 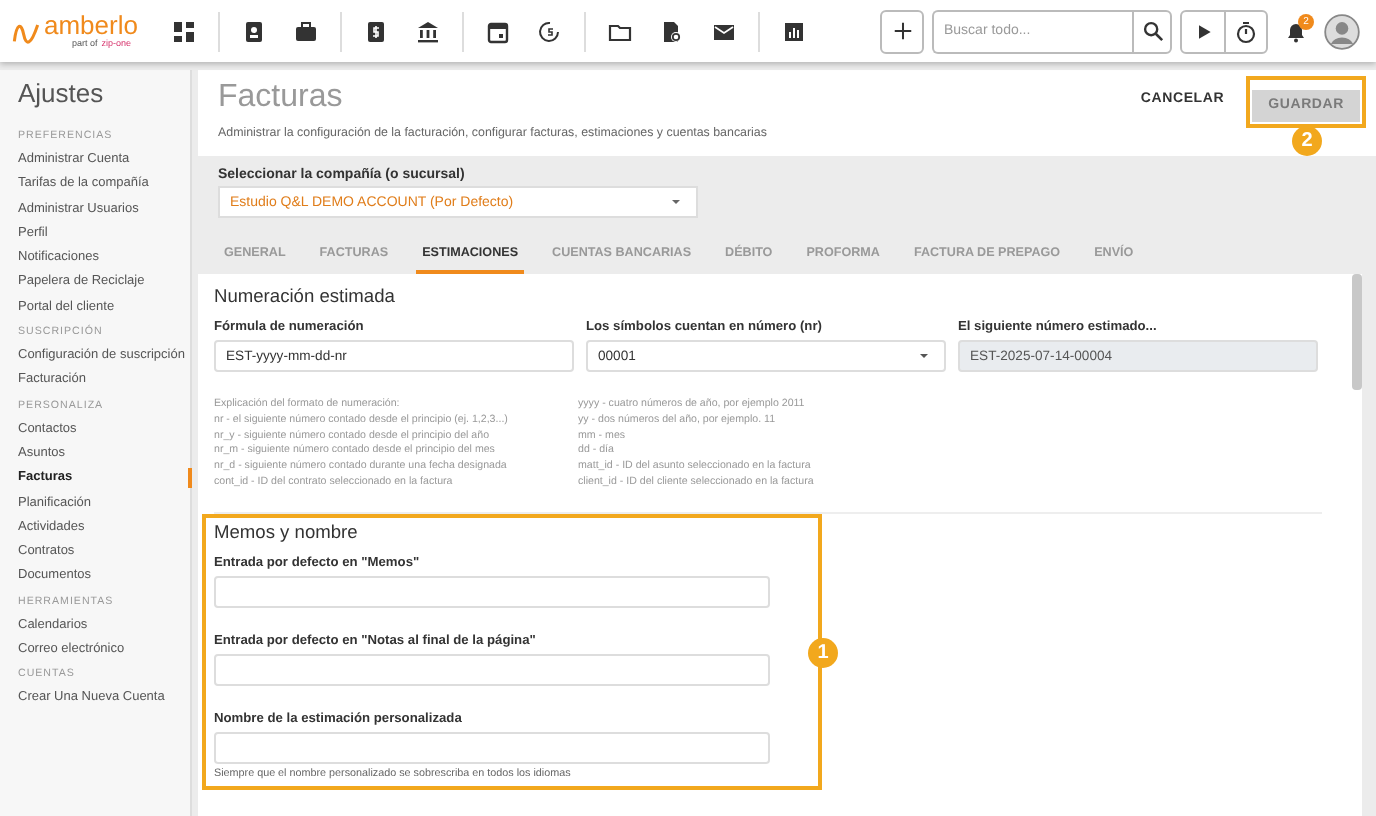 What do you see at coordinates (672, 31) in the screenshot?
I see `document-gear-icon` at bounding box center [672, 31].